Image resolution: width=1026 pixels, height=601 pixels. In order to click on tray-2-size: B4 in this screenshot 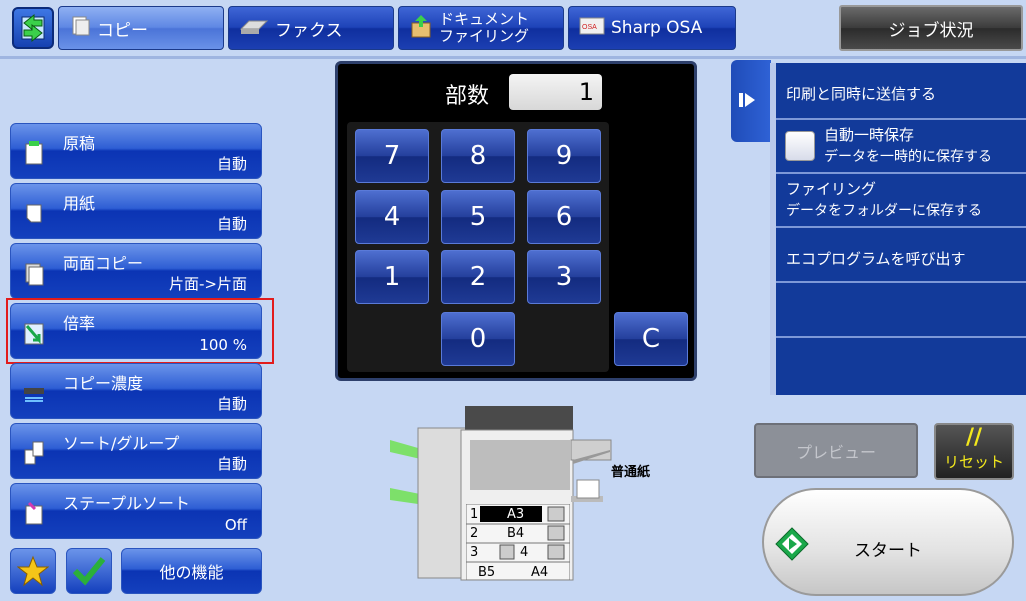, I will do `click(516, 533)`.